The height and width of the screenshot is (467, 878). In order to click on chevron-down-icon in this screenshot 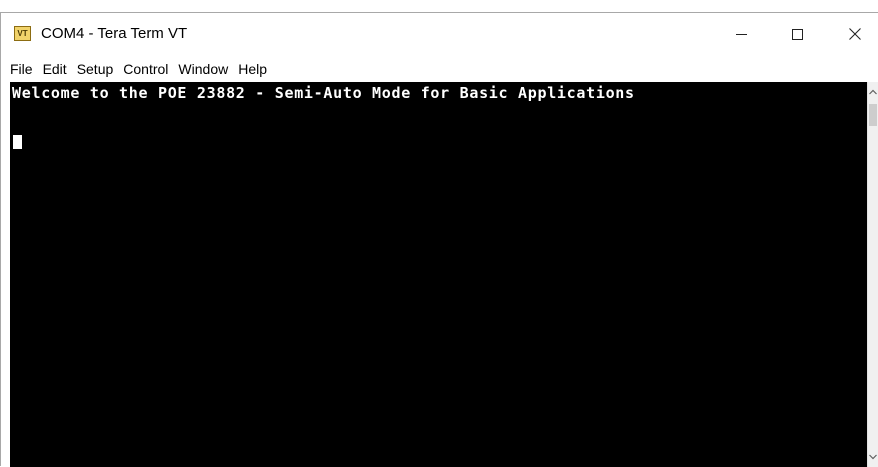, I will do `click(873, 457)`.